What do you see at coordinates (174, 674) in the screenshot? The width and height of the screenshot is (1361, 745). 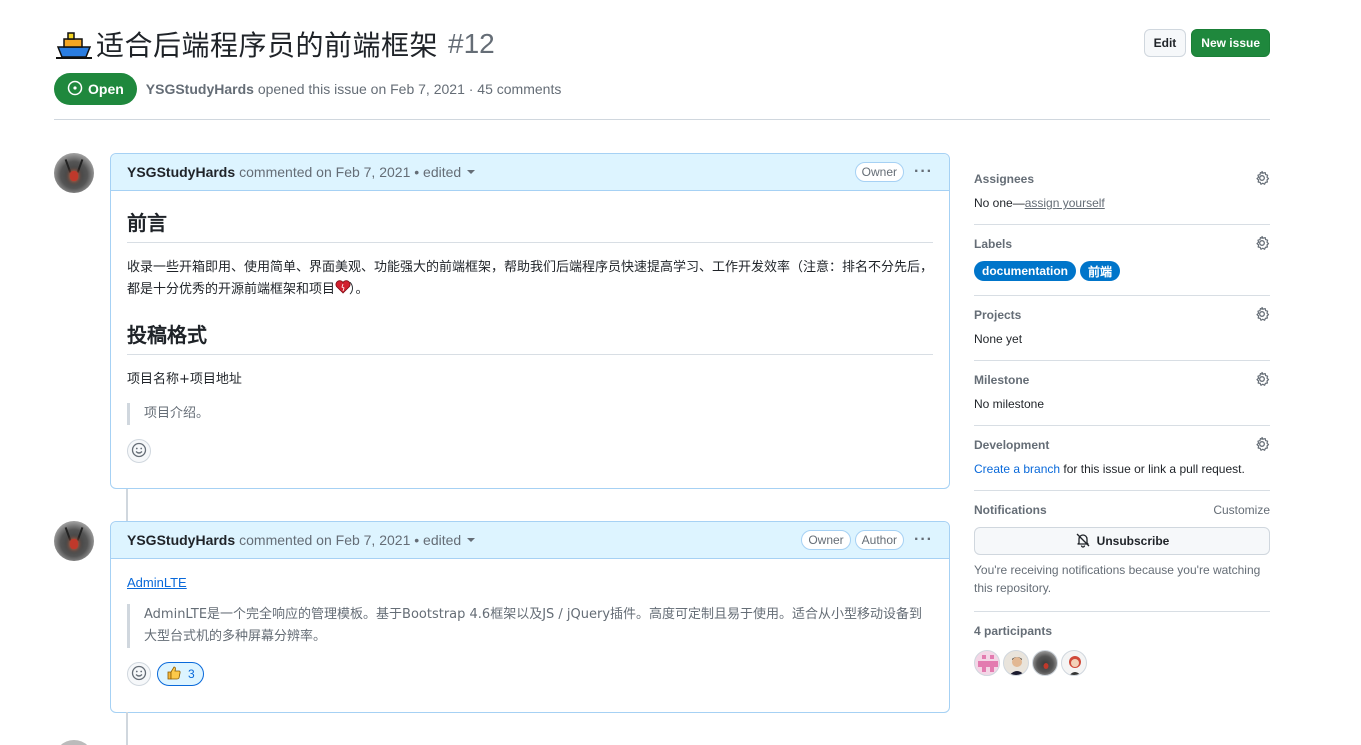 I see `thumbs-up-icon` at bounding box center [174, 674].